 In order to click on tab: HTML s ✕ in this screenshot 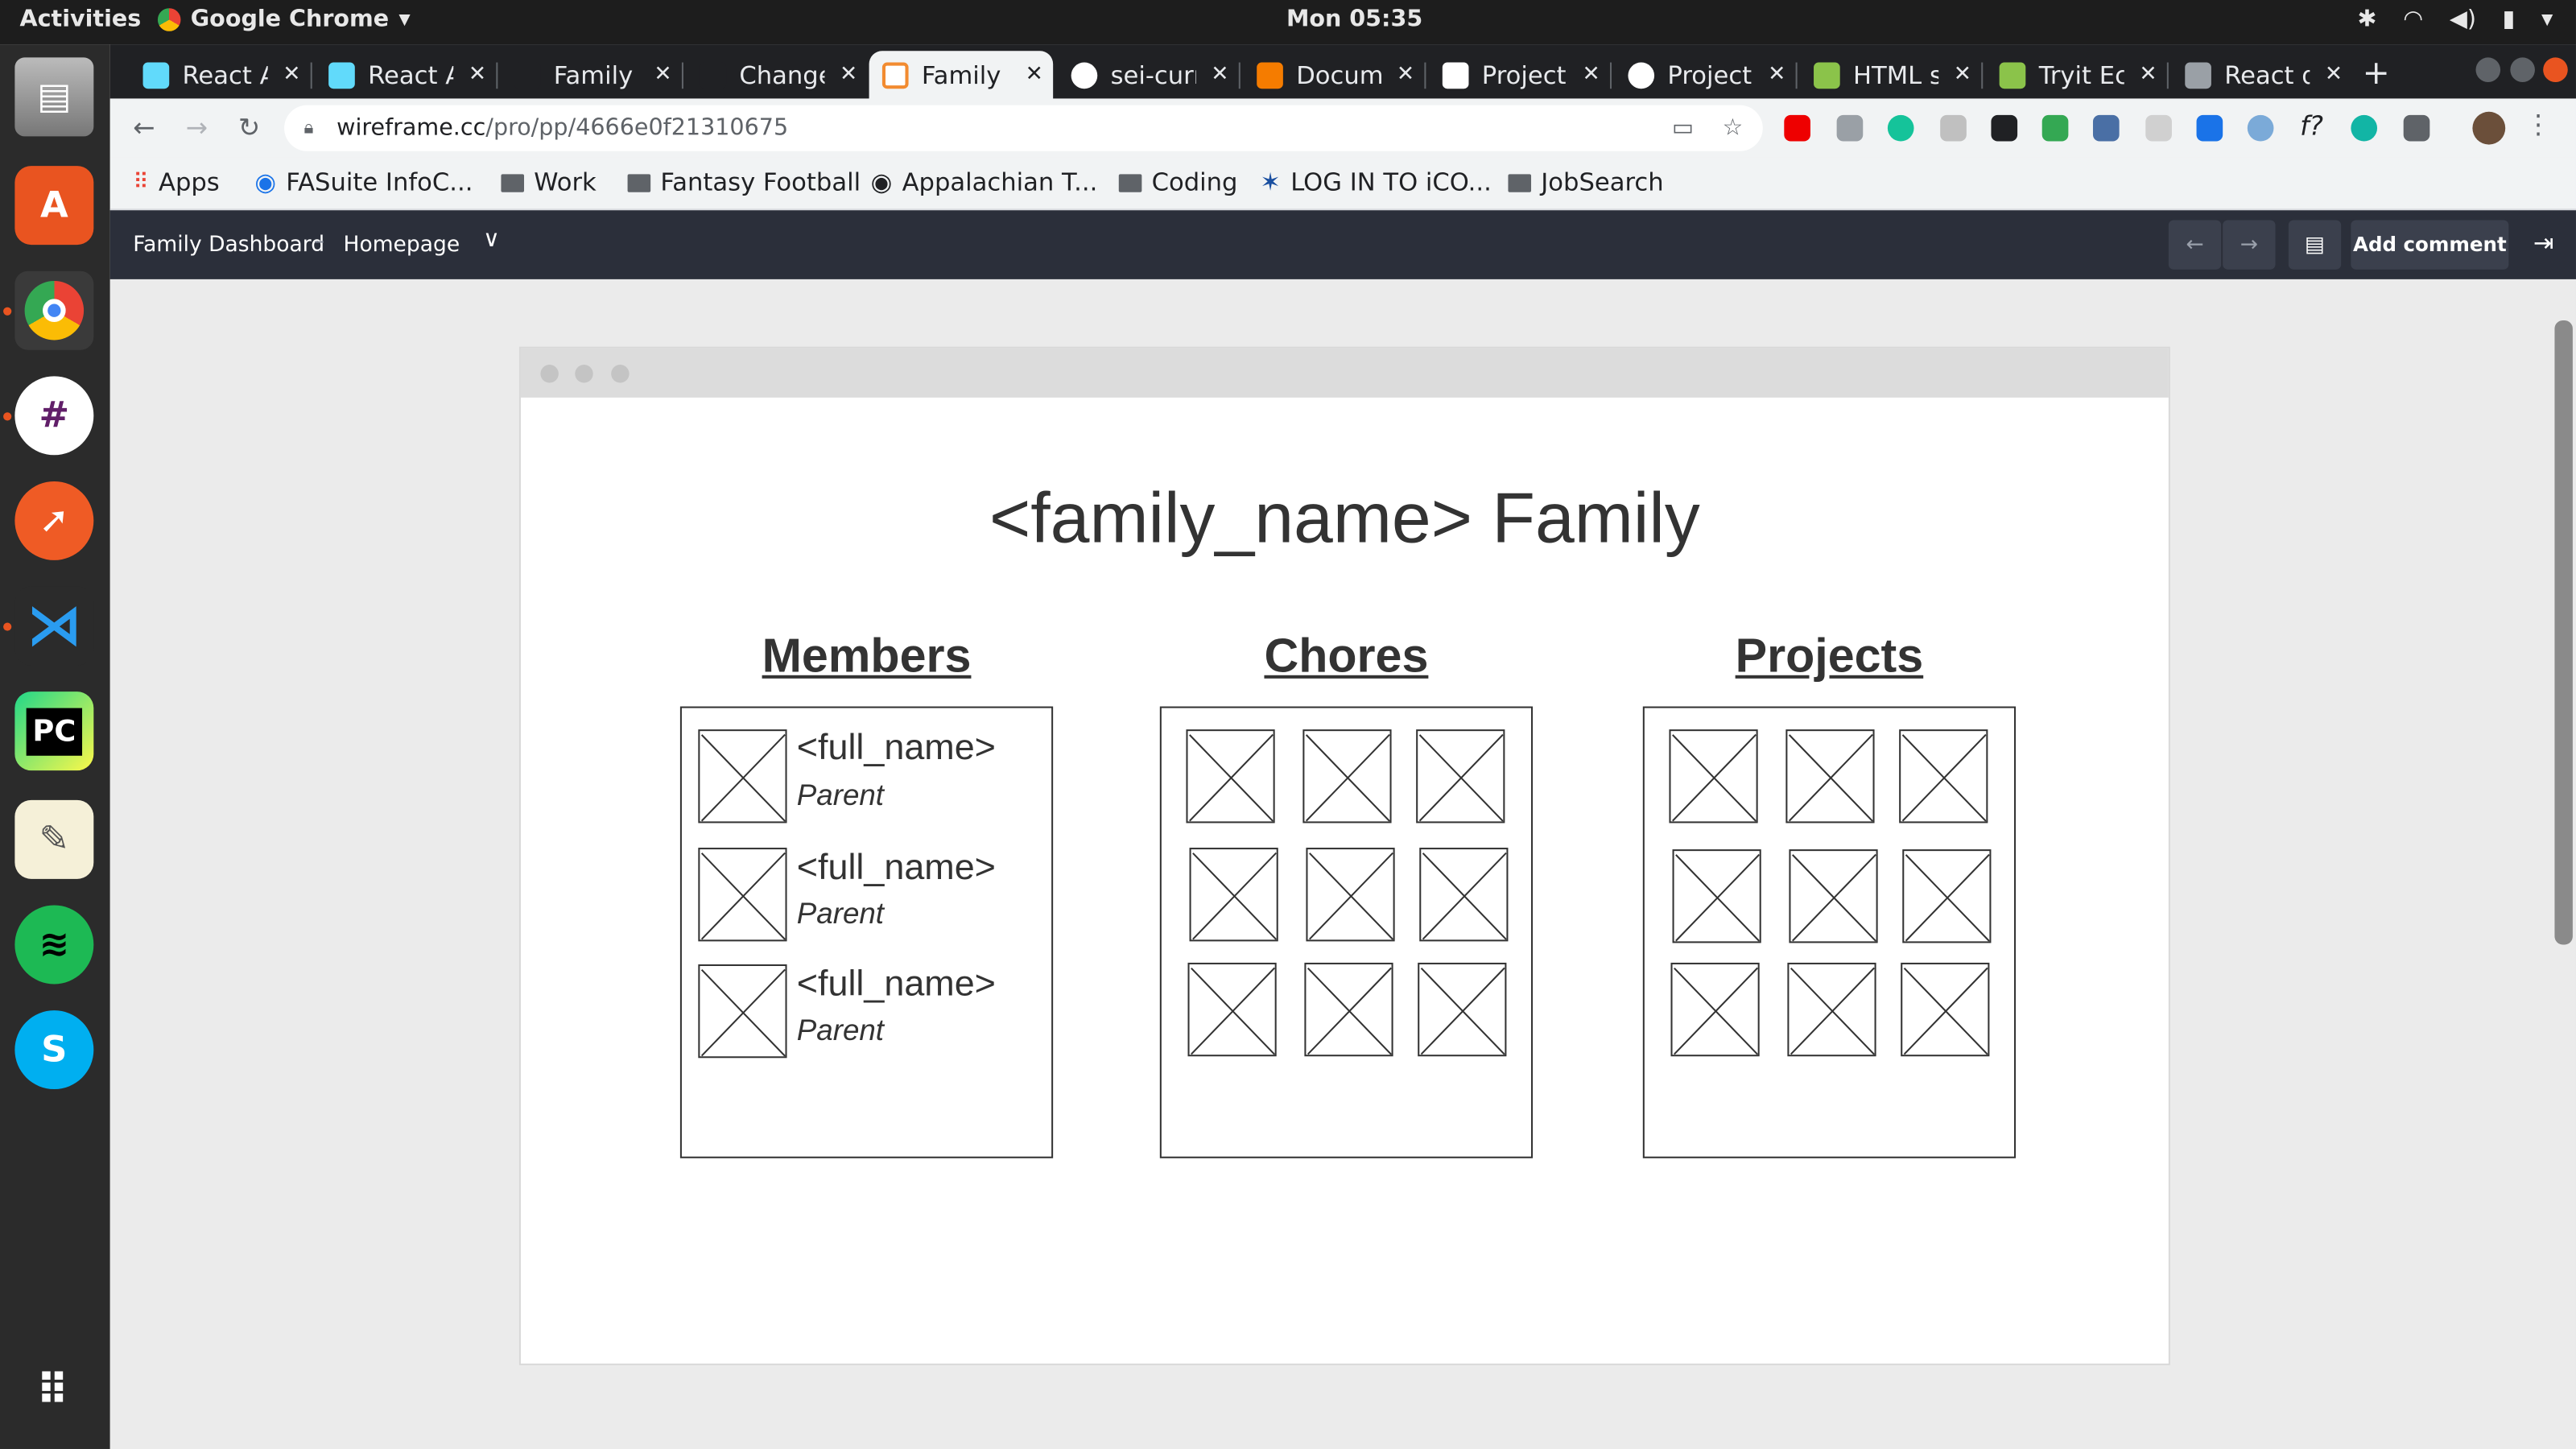, I will do `click(1891, 74)`.